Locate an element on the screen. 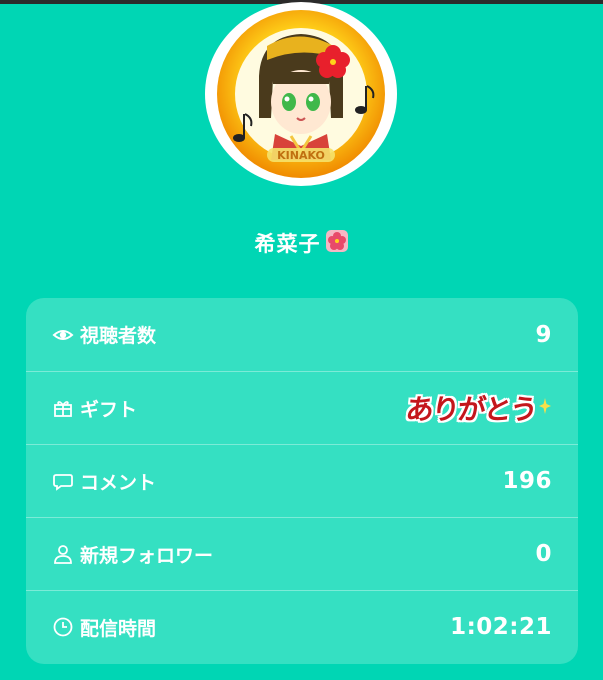  stat-row-comments: コメント 196 is located at coordinates (302, 480).